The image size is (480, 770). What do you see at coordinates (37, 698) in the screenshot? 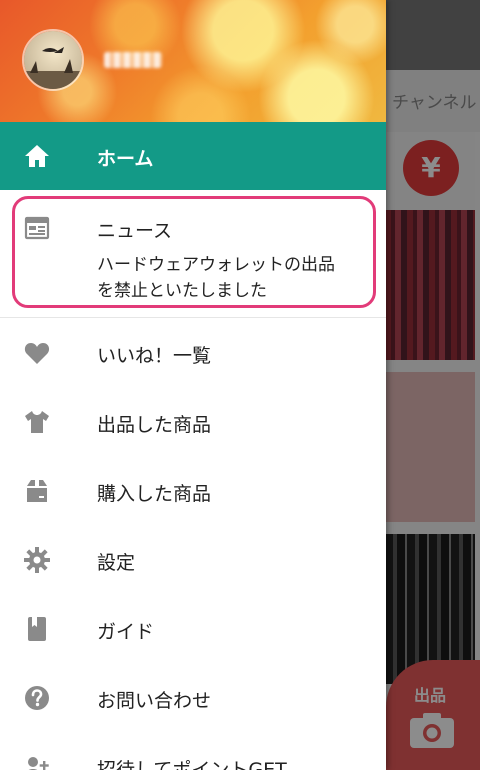
I see `help-icon` at bounding box center [37, 698].